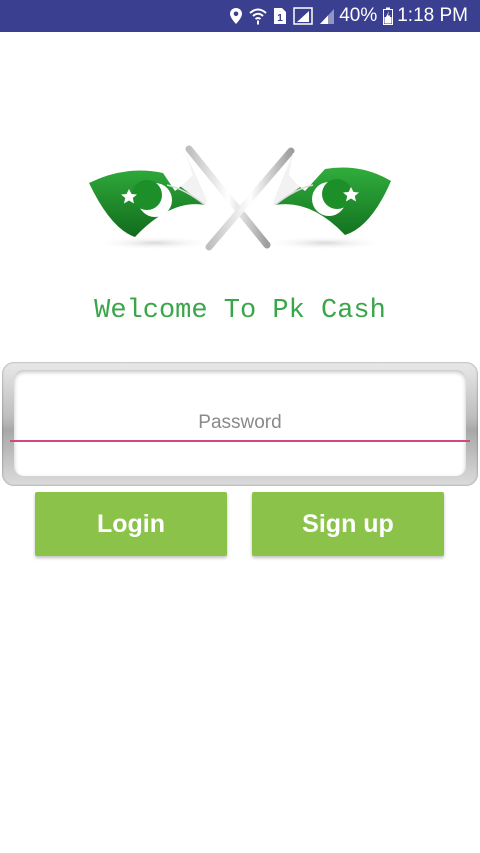  I want to click on password-input, so click(240, 424).